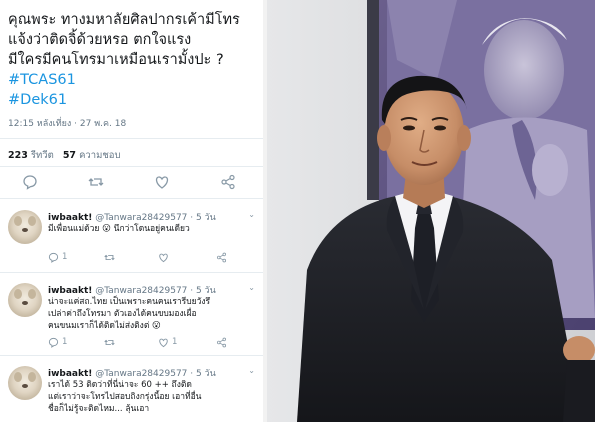 The image size is (595, 422). What do you see at coordinates (148, 259) in the screenshot?
I see `reply-actions: 1` at bounding box center [148, 259].